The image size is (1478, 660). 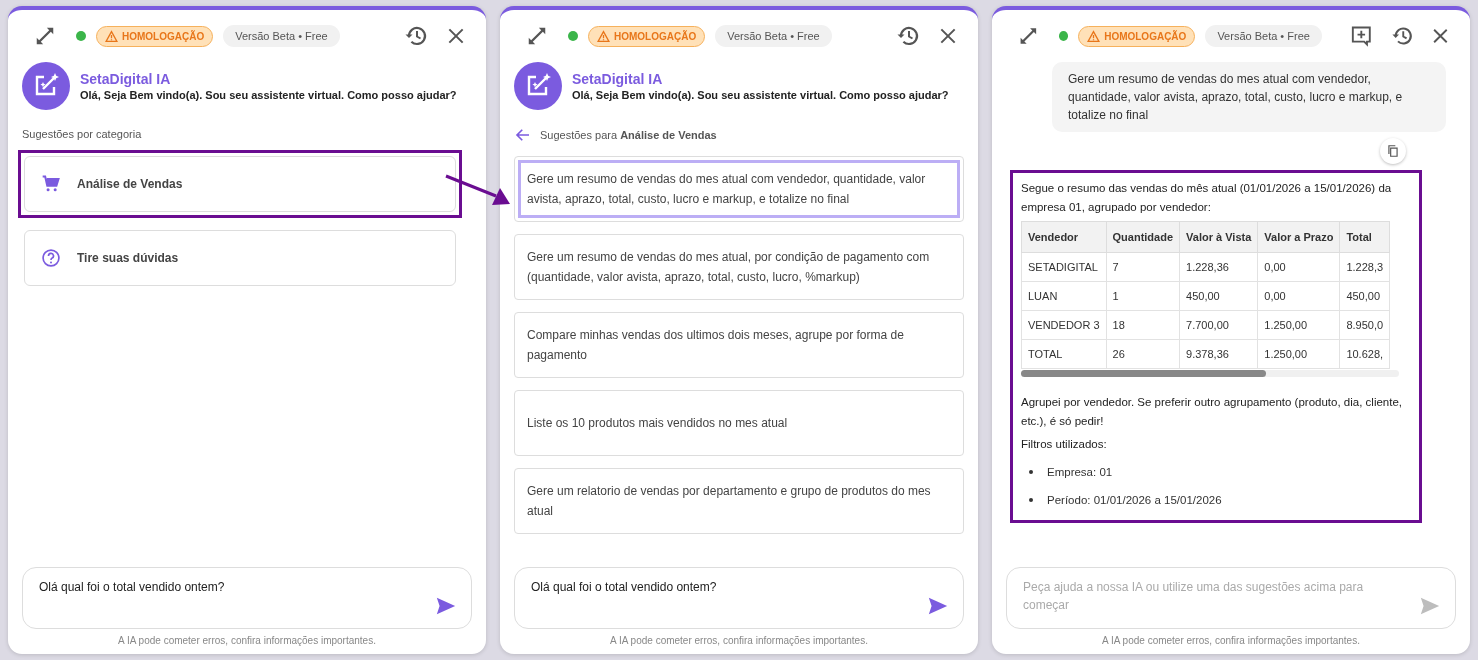 What do you see at coordinates (51, 258) in the screenshot?
I see `help-icon` at bounding box center [51, 258].